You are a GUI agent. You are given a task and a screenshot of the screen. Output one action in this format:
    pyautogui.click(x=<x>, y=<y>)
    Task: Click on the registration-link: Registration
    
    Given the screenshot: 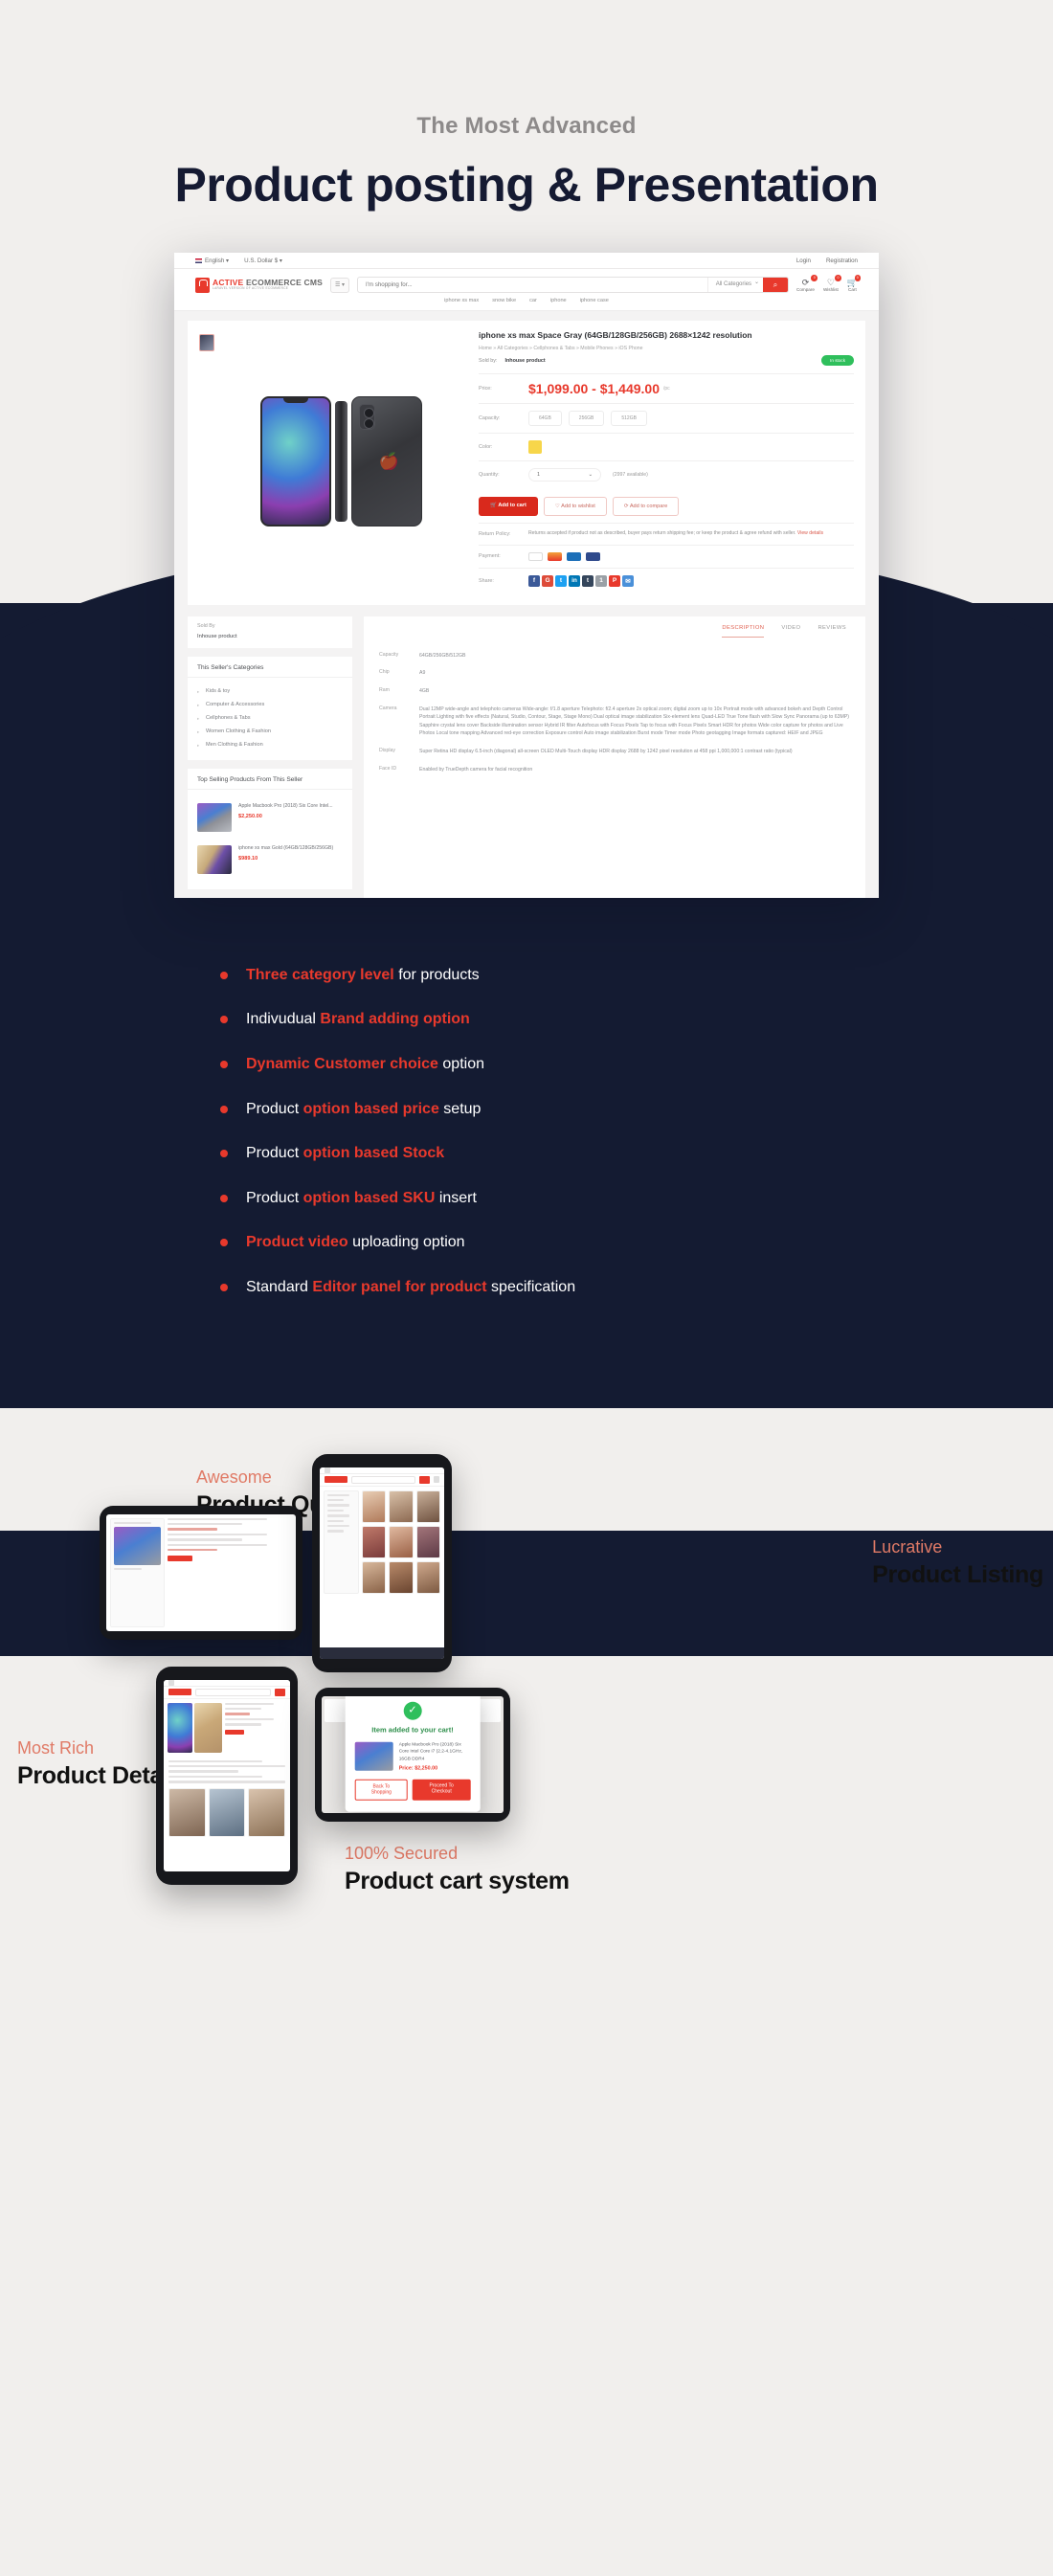 What is the action you would take?
    pyautogui.click(x=842, y=261)
    